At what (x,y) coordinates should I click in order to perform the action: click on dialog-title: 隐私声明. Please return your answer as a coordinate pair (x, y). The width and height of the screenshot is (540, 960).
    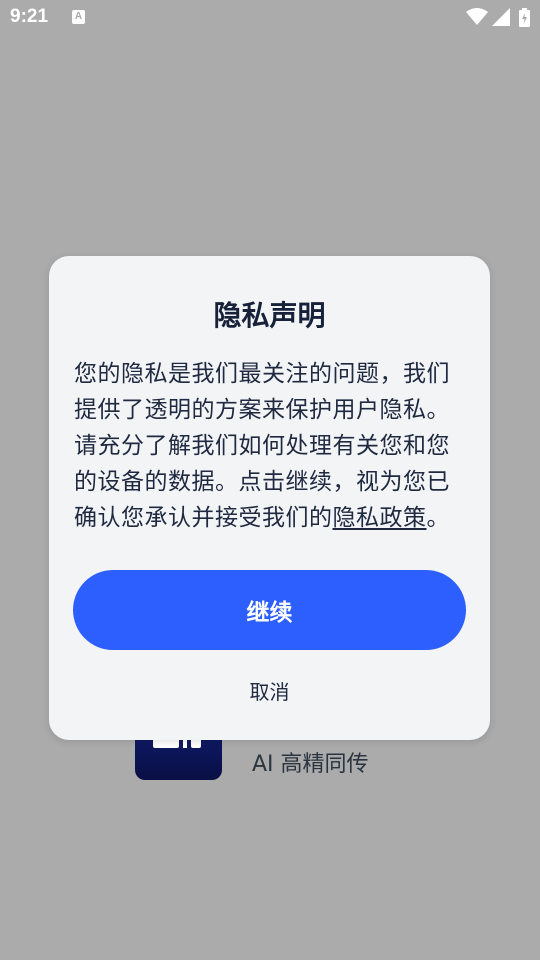
    Looking at the image, I should click on (269, 315).